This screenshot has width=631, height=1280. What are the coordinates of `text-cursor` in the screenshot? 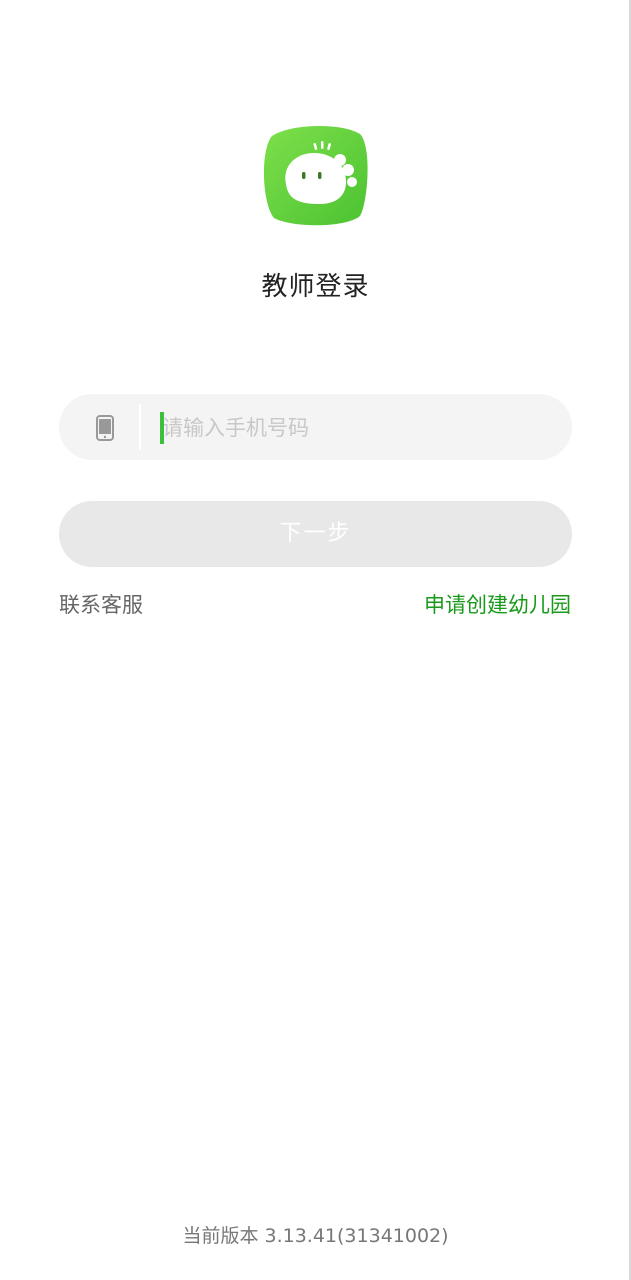 It's located at (162, 428).